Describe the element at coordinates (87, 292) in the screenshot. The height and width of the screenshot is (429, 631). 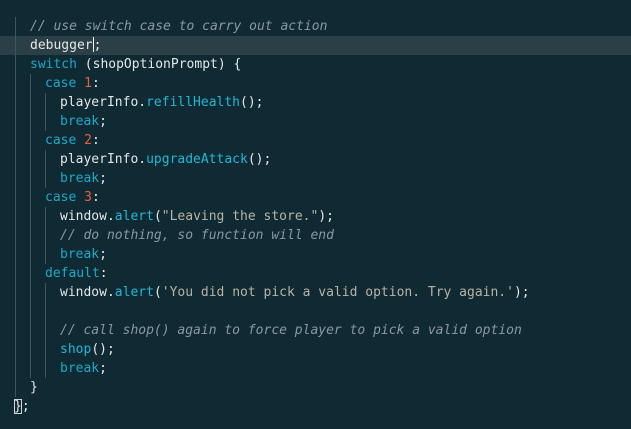
I see `object-name: window.` at that location.